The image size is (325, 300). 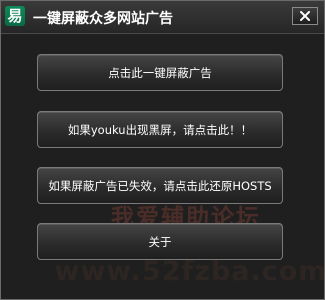 I want to click on restore-hosts-button: 如果屏蔽广告已失效，请点击此还原HOSTS, so click(x=160, y=185).